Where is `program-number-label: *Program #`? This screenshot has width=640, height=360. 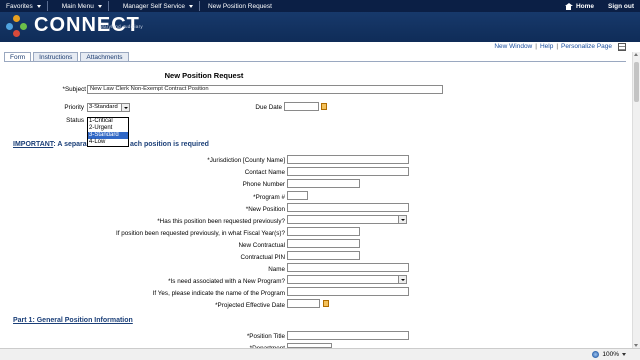
program-number-label: *Program # is located at coordinates (269, 197).